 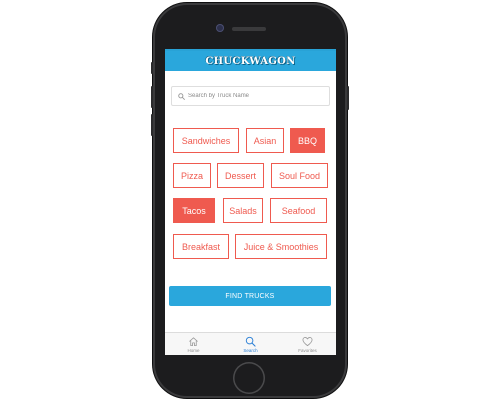 What do you see at coordinates (298, 210) in the screenshot?
I see `category-chip: Seafood` at bounding box center [298, 210].